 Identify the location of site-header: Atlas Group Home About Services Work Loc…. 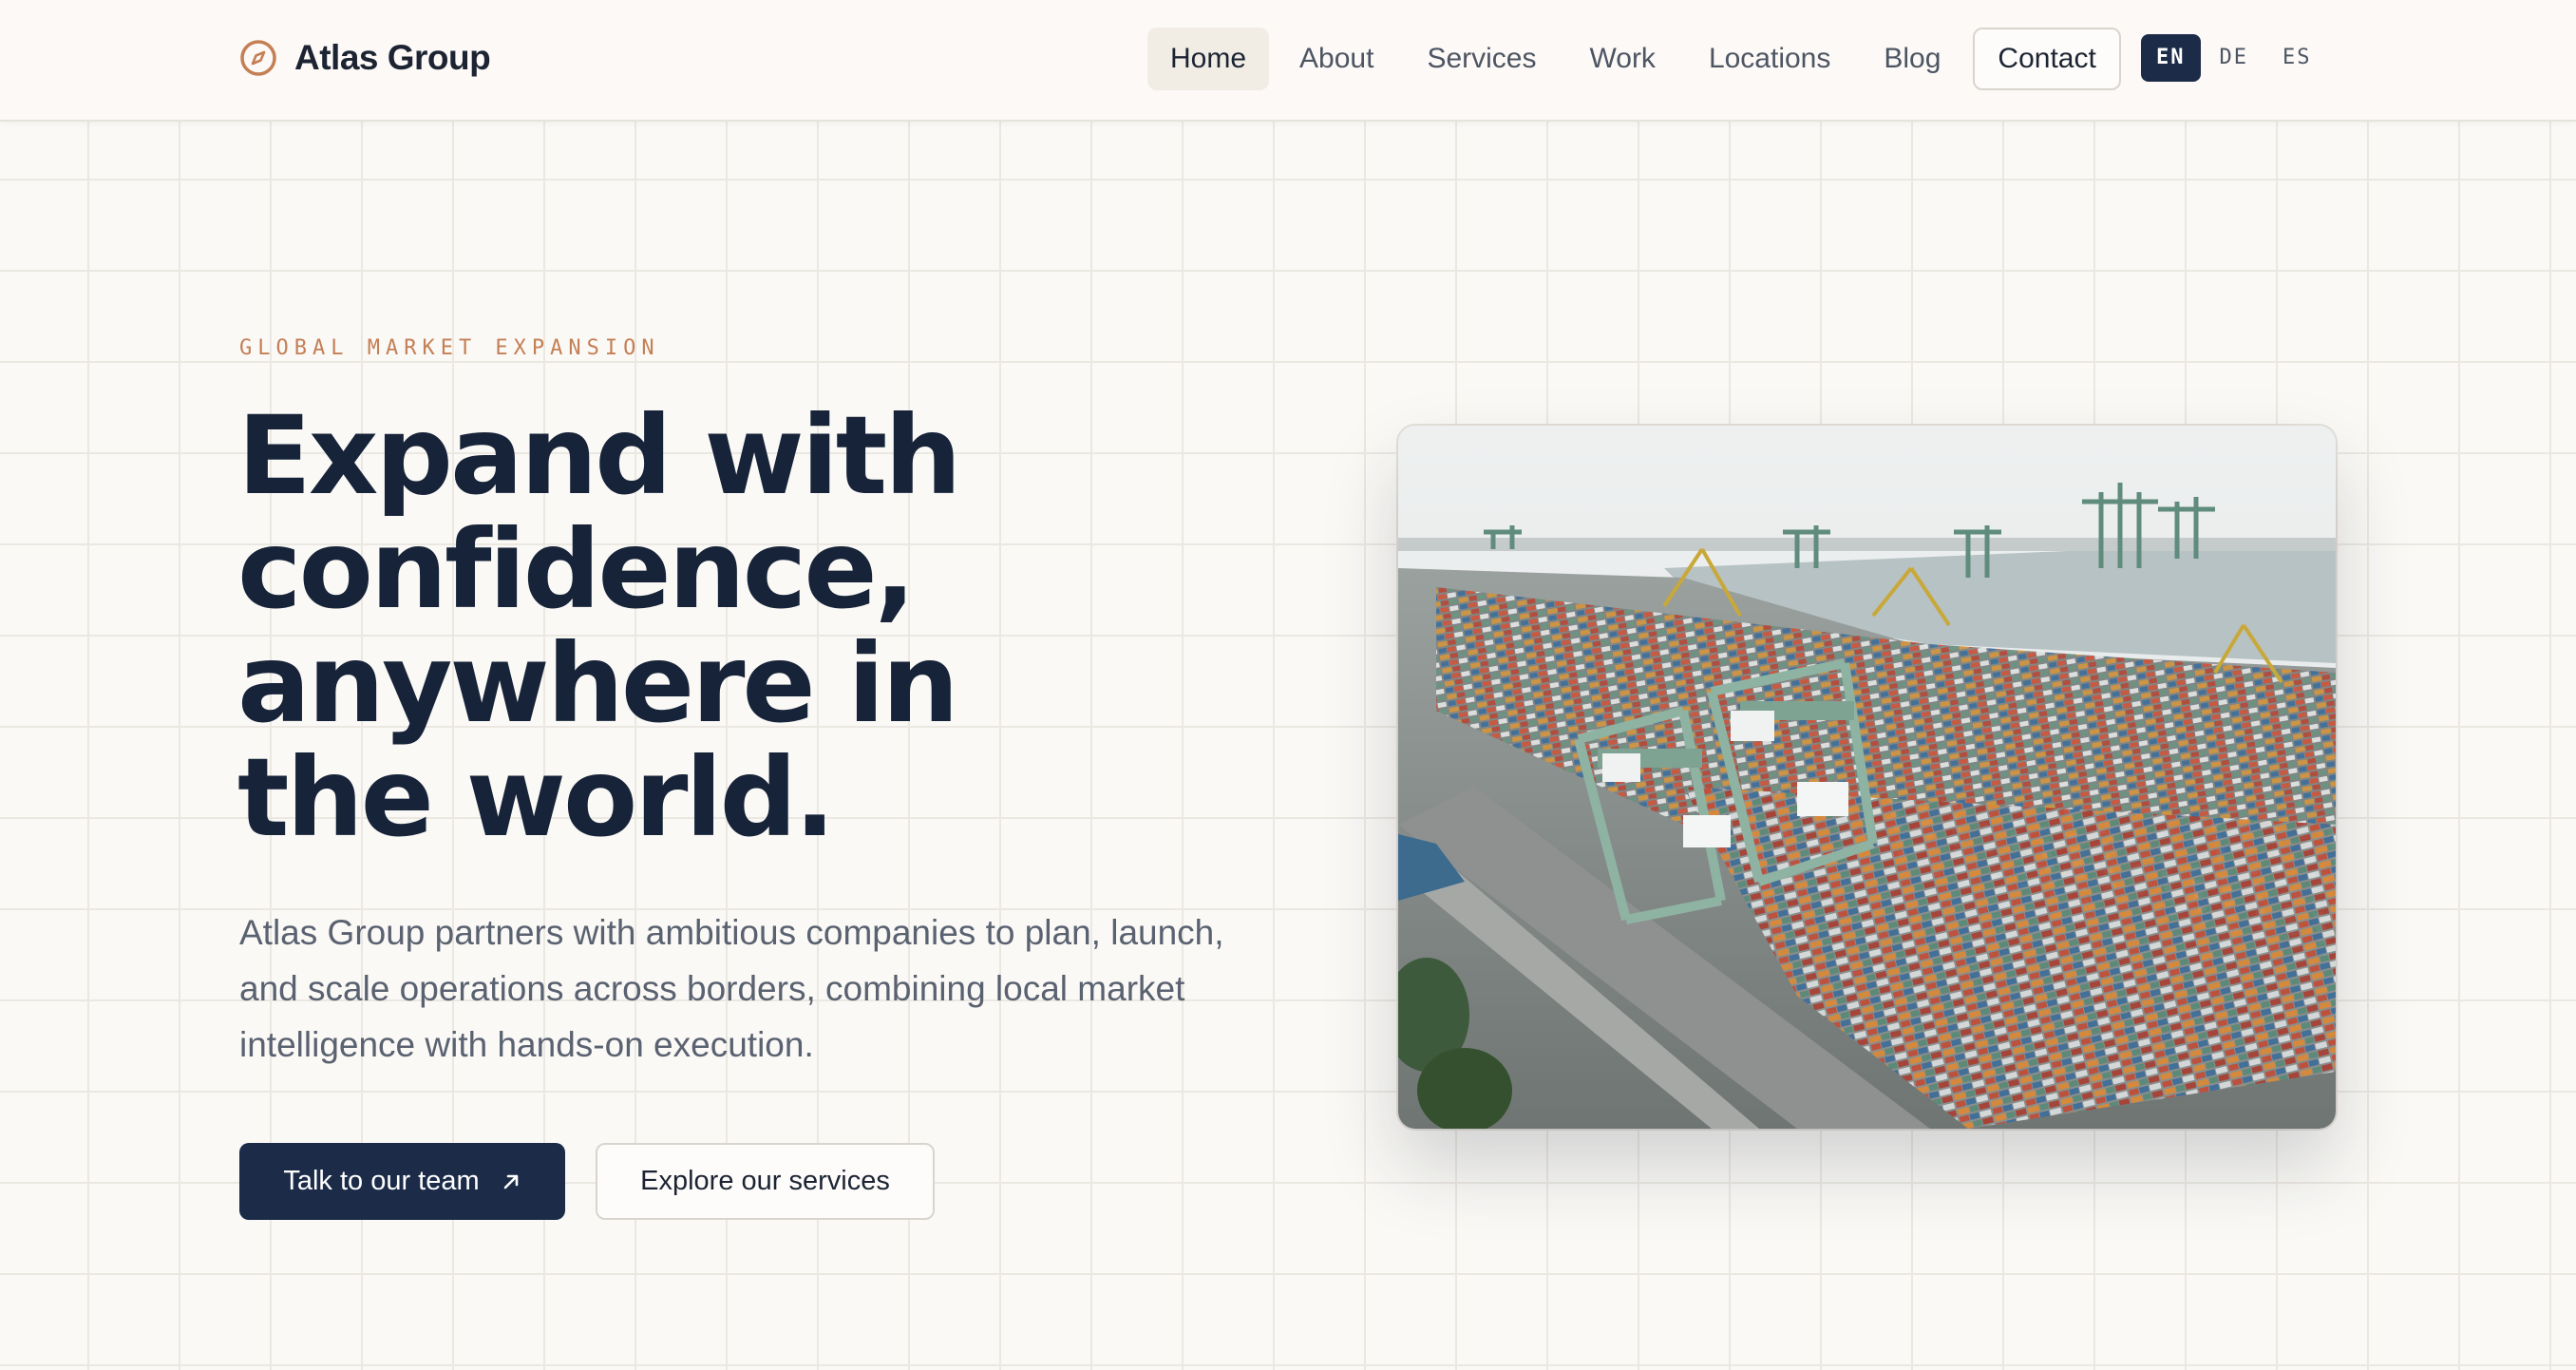
(1288, 61).